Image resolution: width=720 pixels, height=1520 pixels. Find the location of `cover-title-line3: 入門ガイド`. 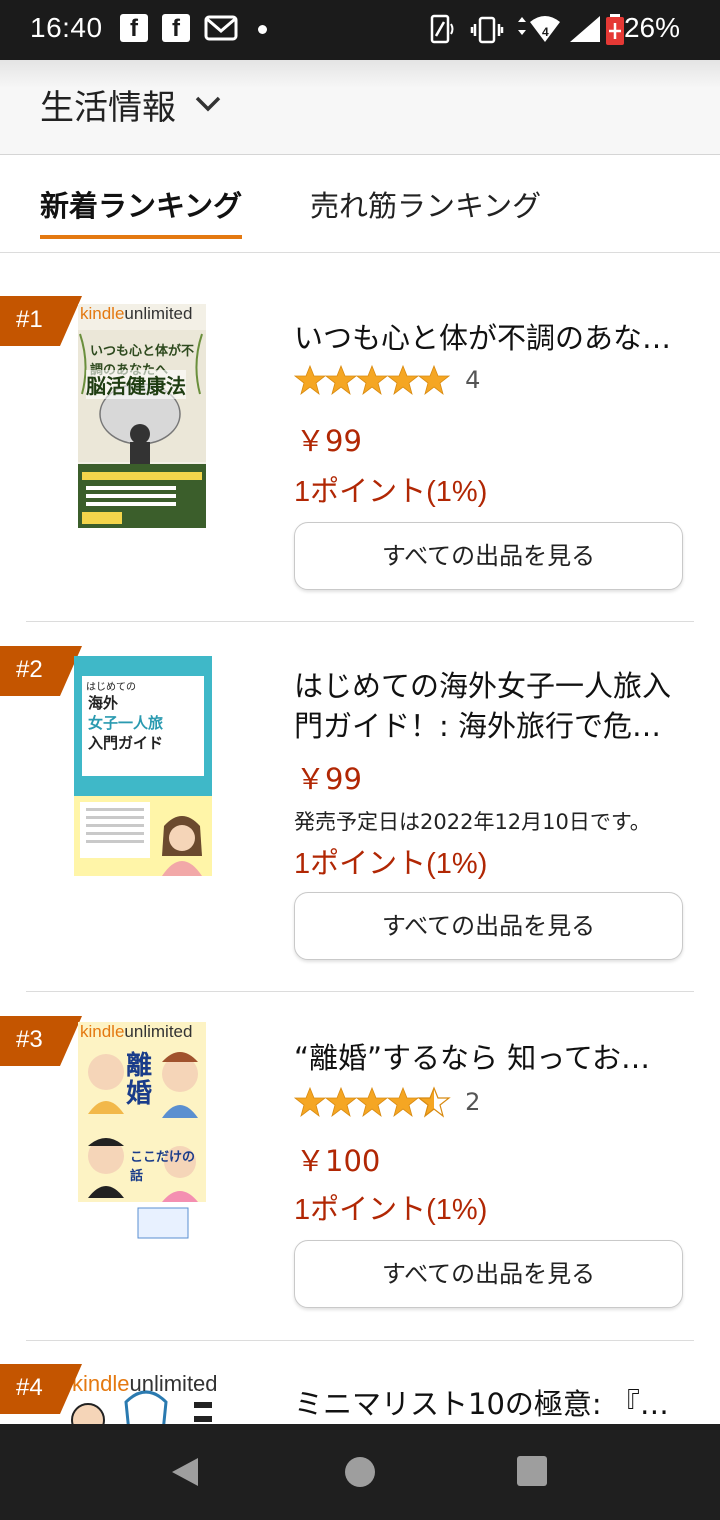

cover-title-line3: 入門ガイド is located at coordinates (126, 743).